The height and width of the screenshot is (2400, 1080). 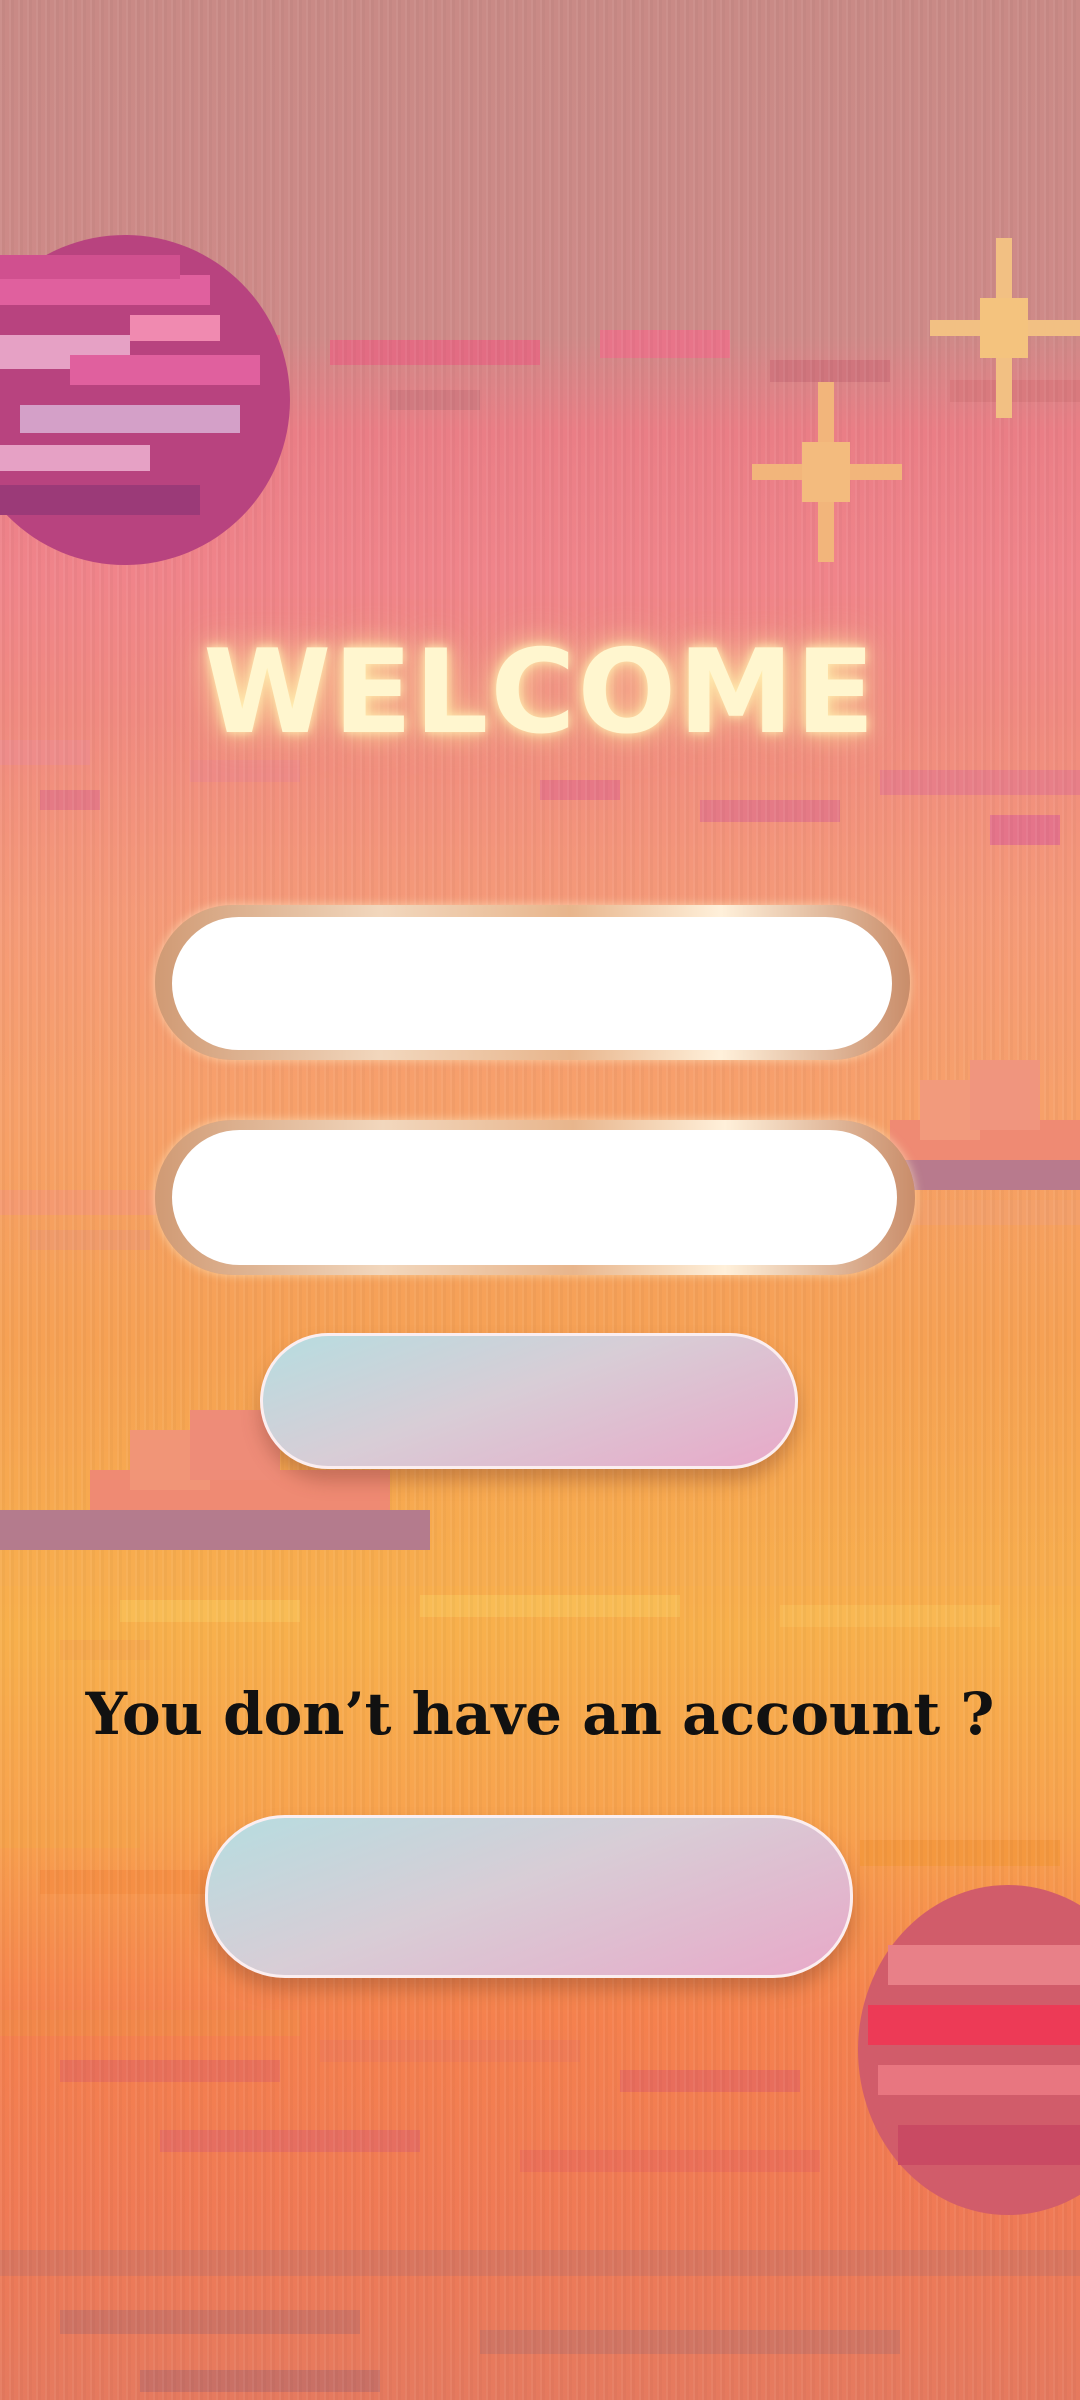 What do you see at coordinates (529, 1896) in the screenshot?
I see `secondary-signup-button` at bounding box center [529, 1896].